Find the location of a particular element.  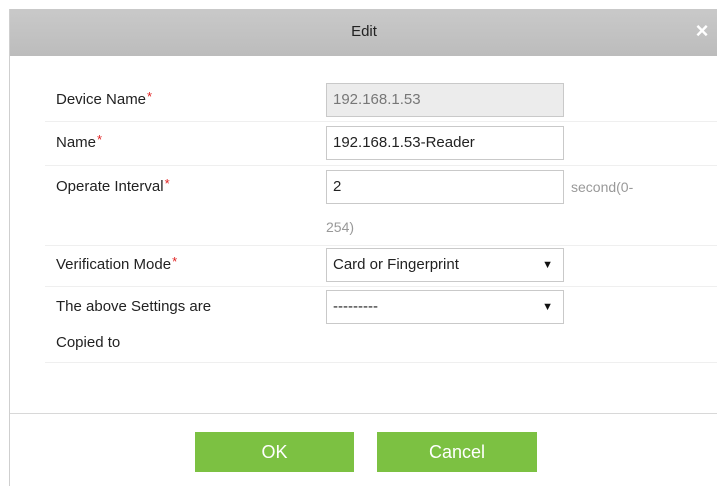

copy-to-select: --------- ▼ is located at coordinates (445, 307).